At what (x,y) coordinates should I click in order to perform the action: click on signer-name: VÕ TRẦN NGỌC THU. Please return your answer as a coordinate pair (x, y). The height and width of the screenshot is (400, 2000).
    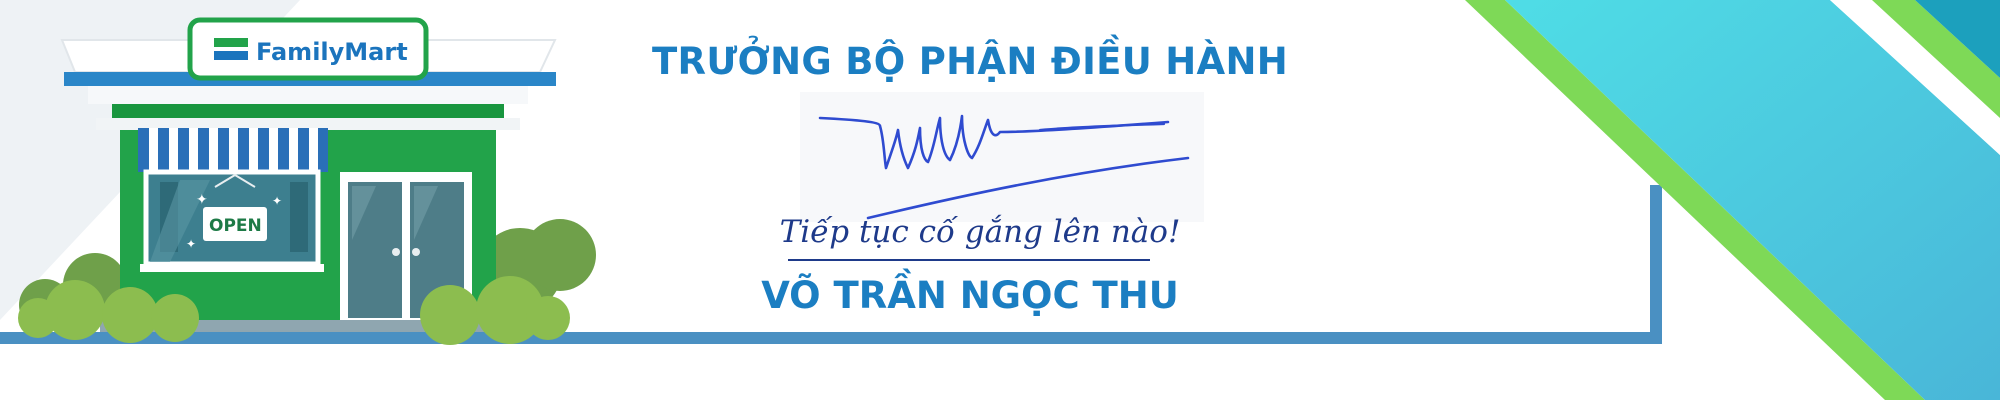
    Looking at the image, I should click on (970, 295).